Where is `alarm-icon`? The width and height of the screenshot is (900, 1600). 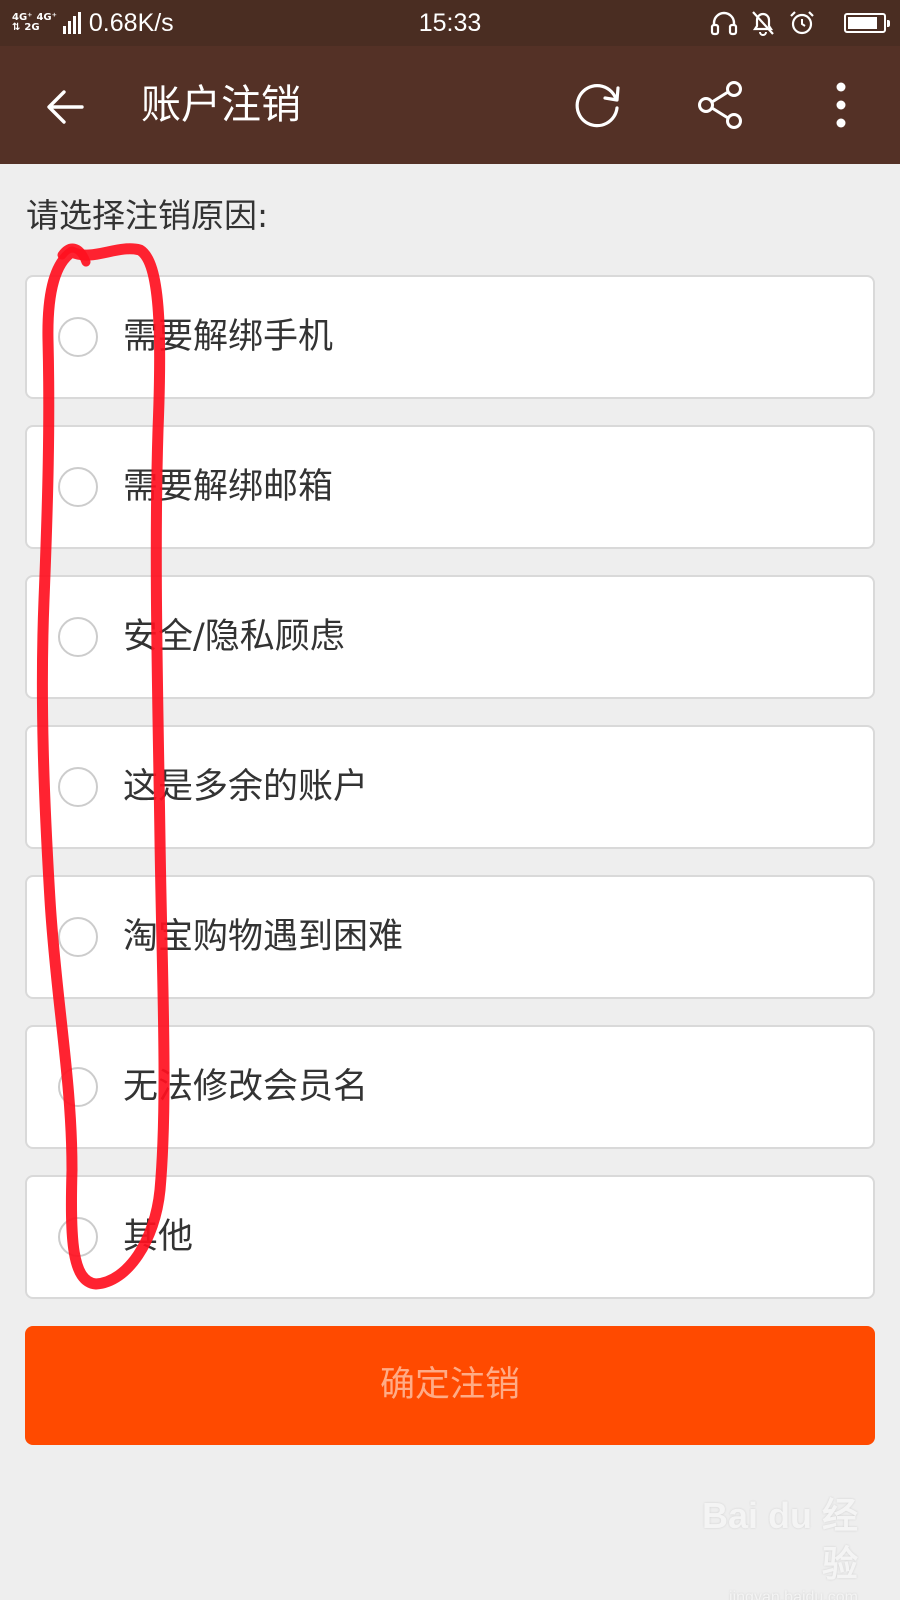
alarm-icon is located at coordinates (802, 23).